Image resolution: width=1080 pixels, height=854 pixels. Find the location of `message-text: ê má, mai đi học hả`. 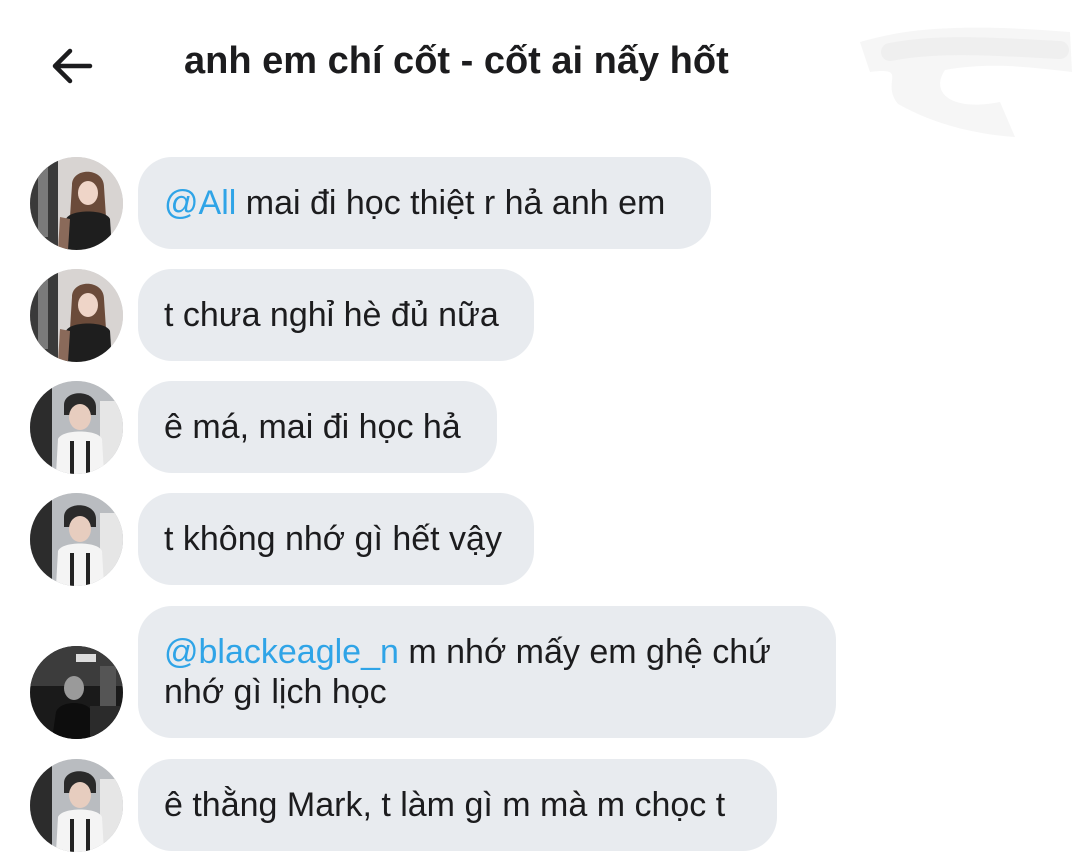

message-text: ê má, mai đi học hả is located at coordinates (312, 427).